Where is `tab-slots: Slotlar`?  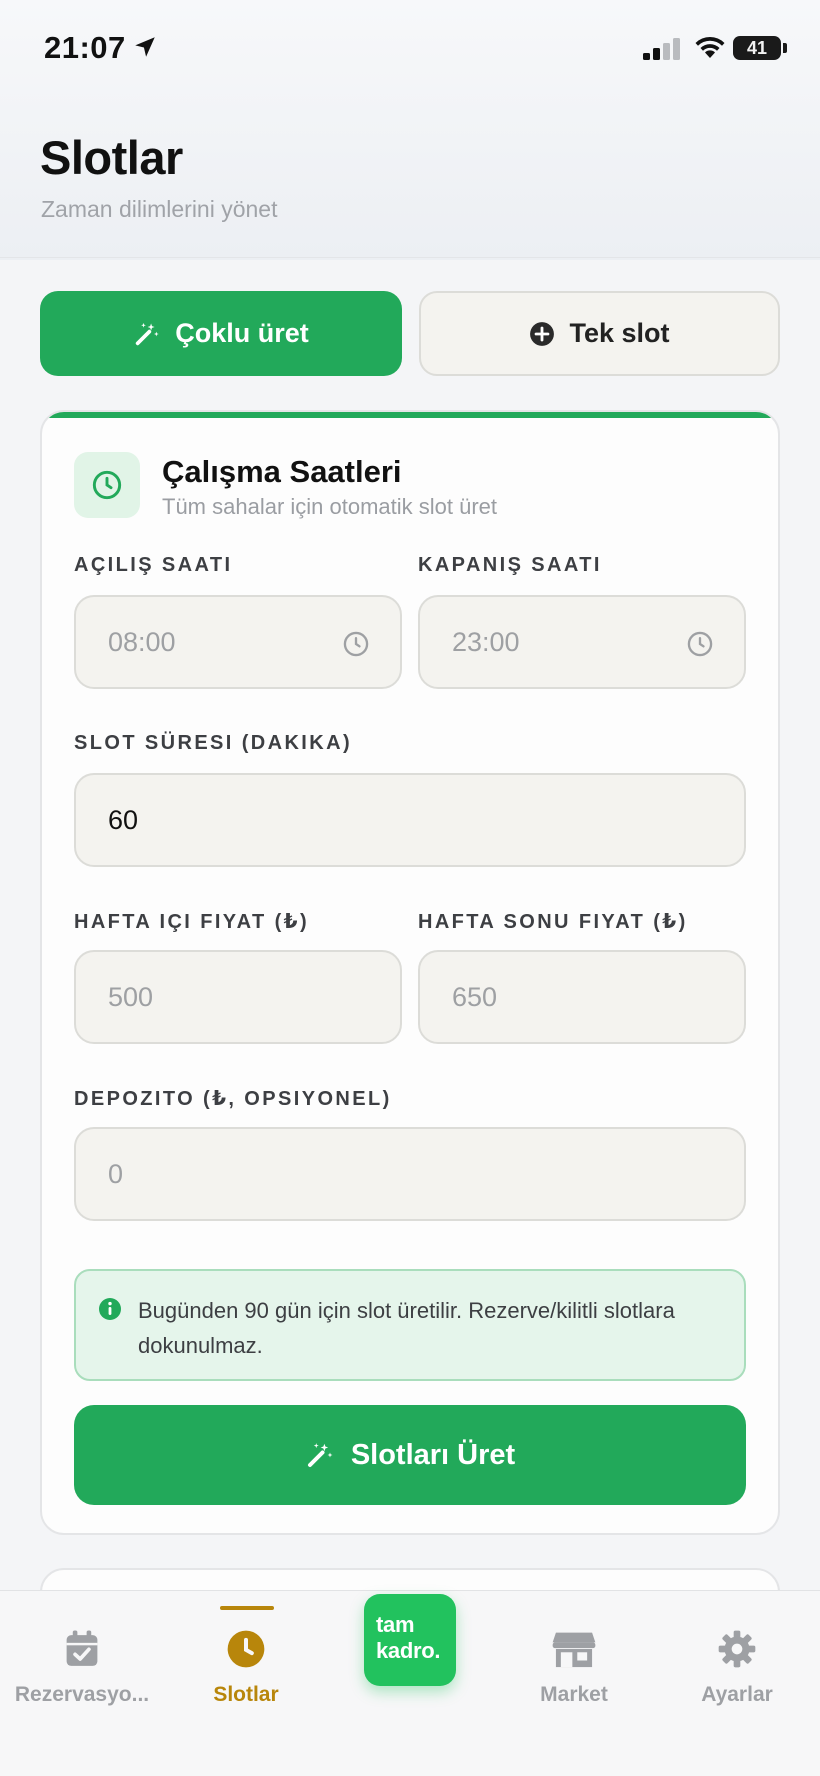
tab-slots: Slotlar is located at coordinates (246, 1668).